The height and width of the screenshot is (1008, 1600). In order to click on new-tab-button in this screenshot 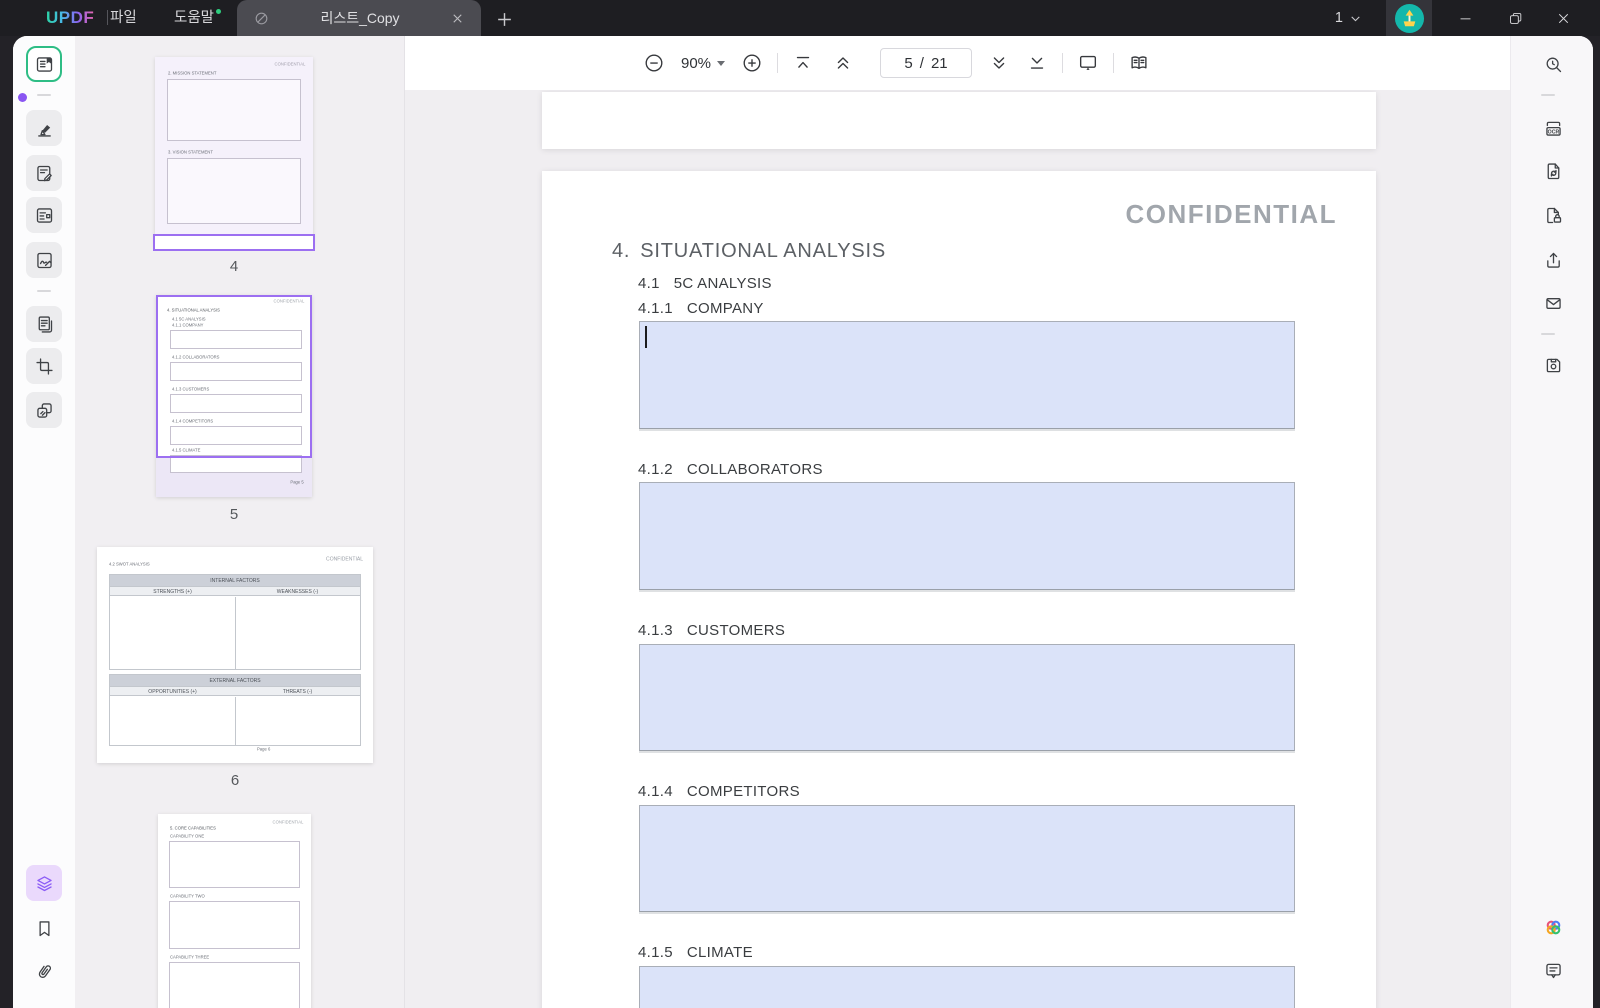, I will do `click(504, 19)`.